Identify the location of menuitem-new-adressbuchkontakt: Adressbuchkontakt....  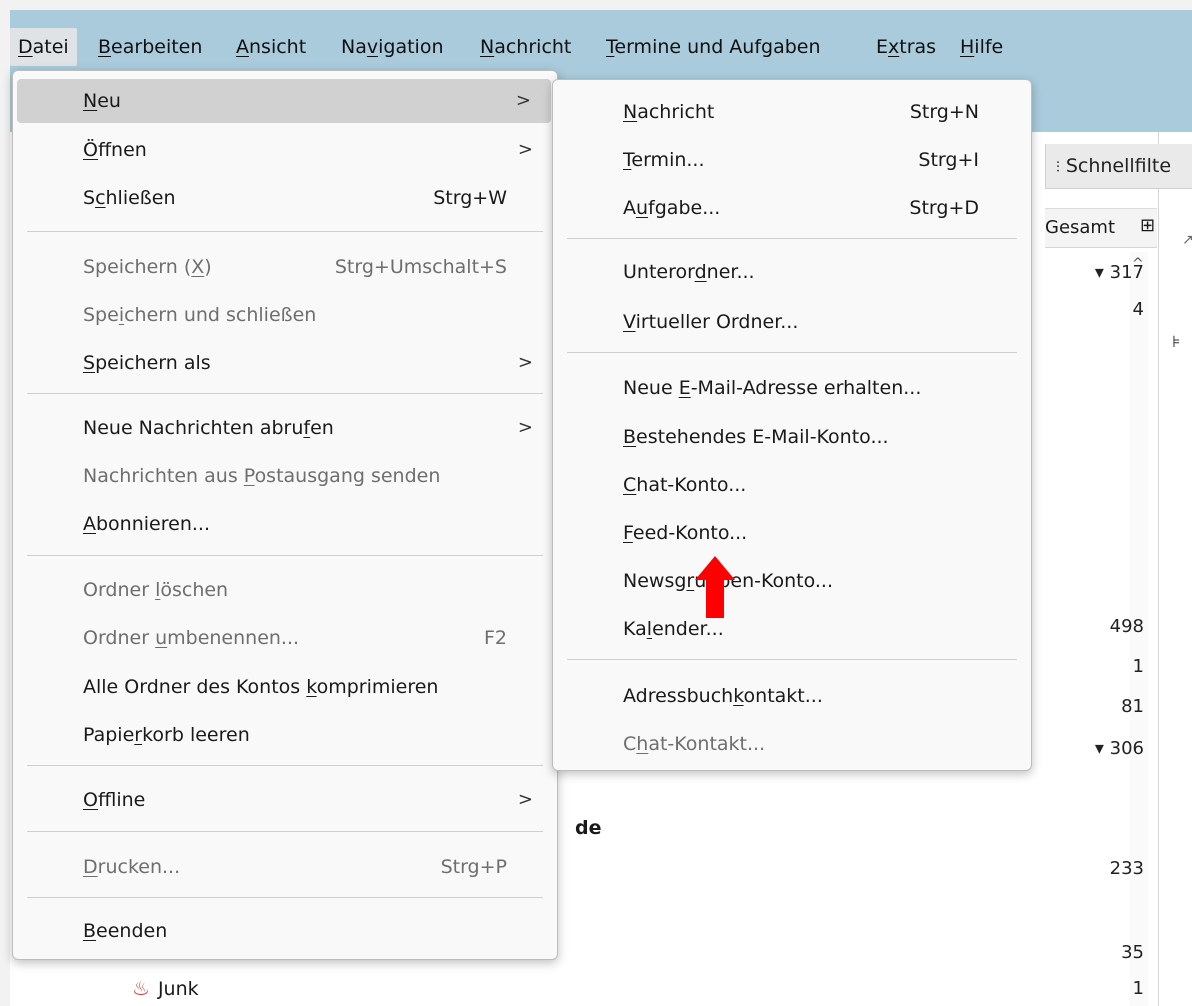
(792, 696).